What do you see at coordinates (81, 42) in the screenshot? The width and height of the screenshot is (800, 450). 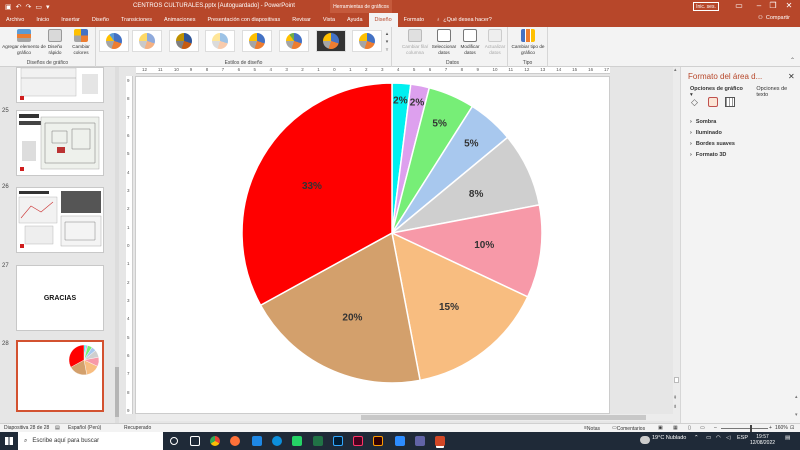 I see `change-colors-button: Cambiar colores` at bounding box center [81, 42].